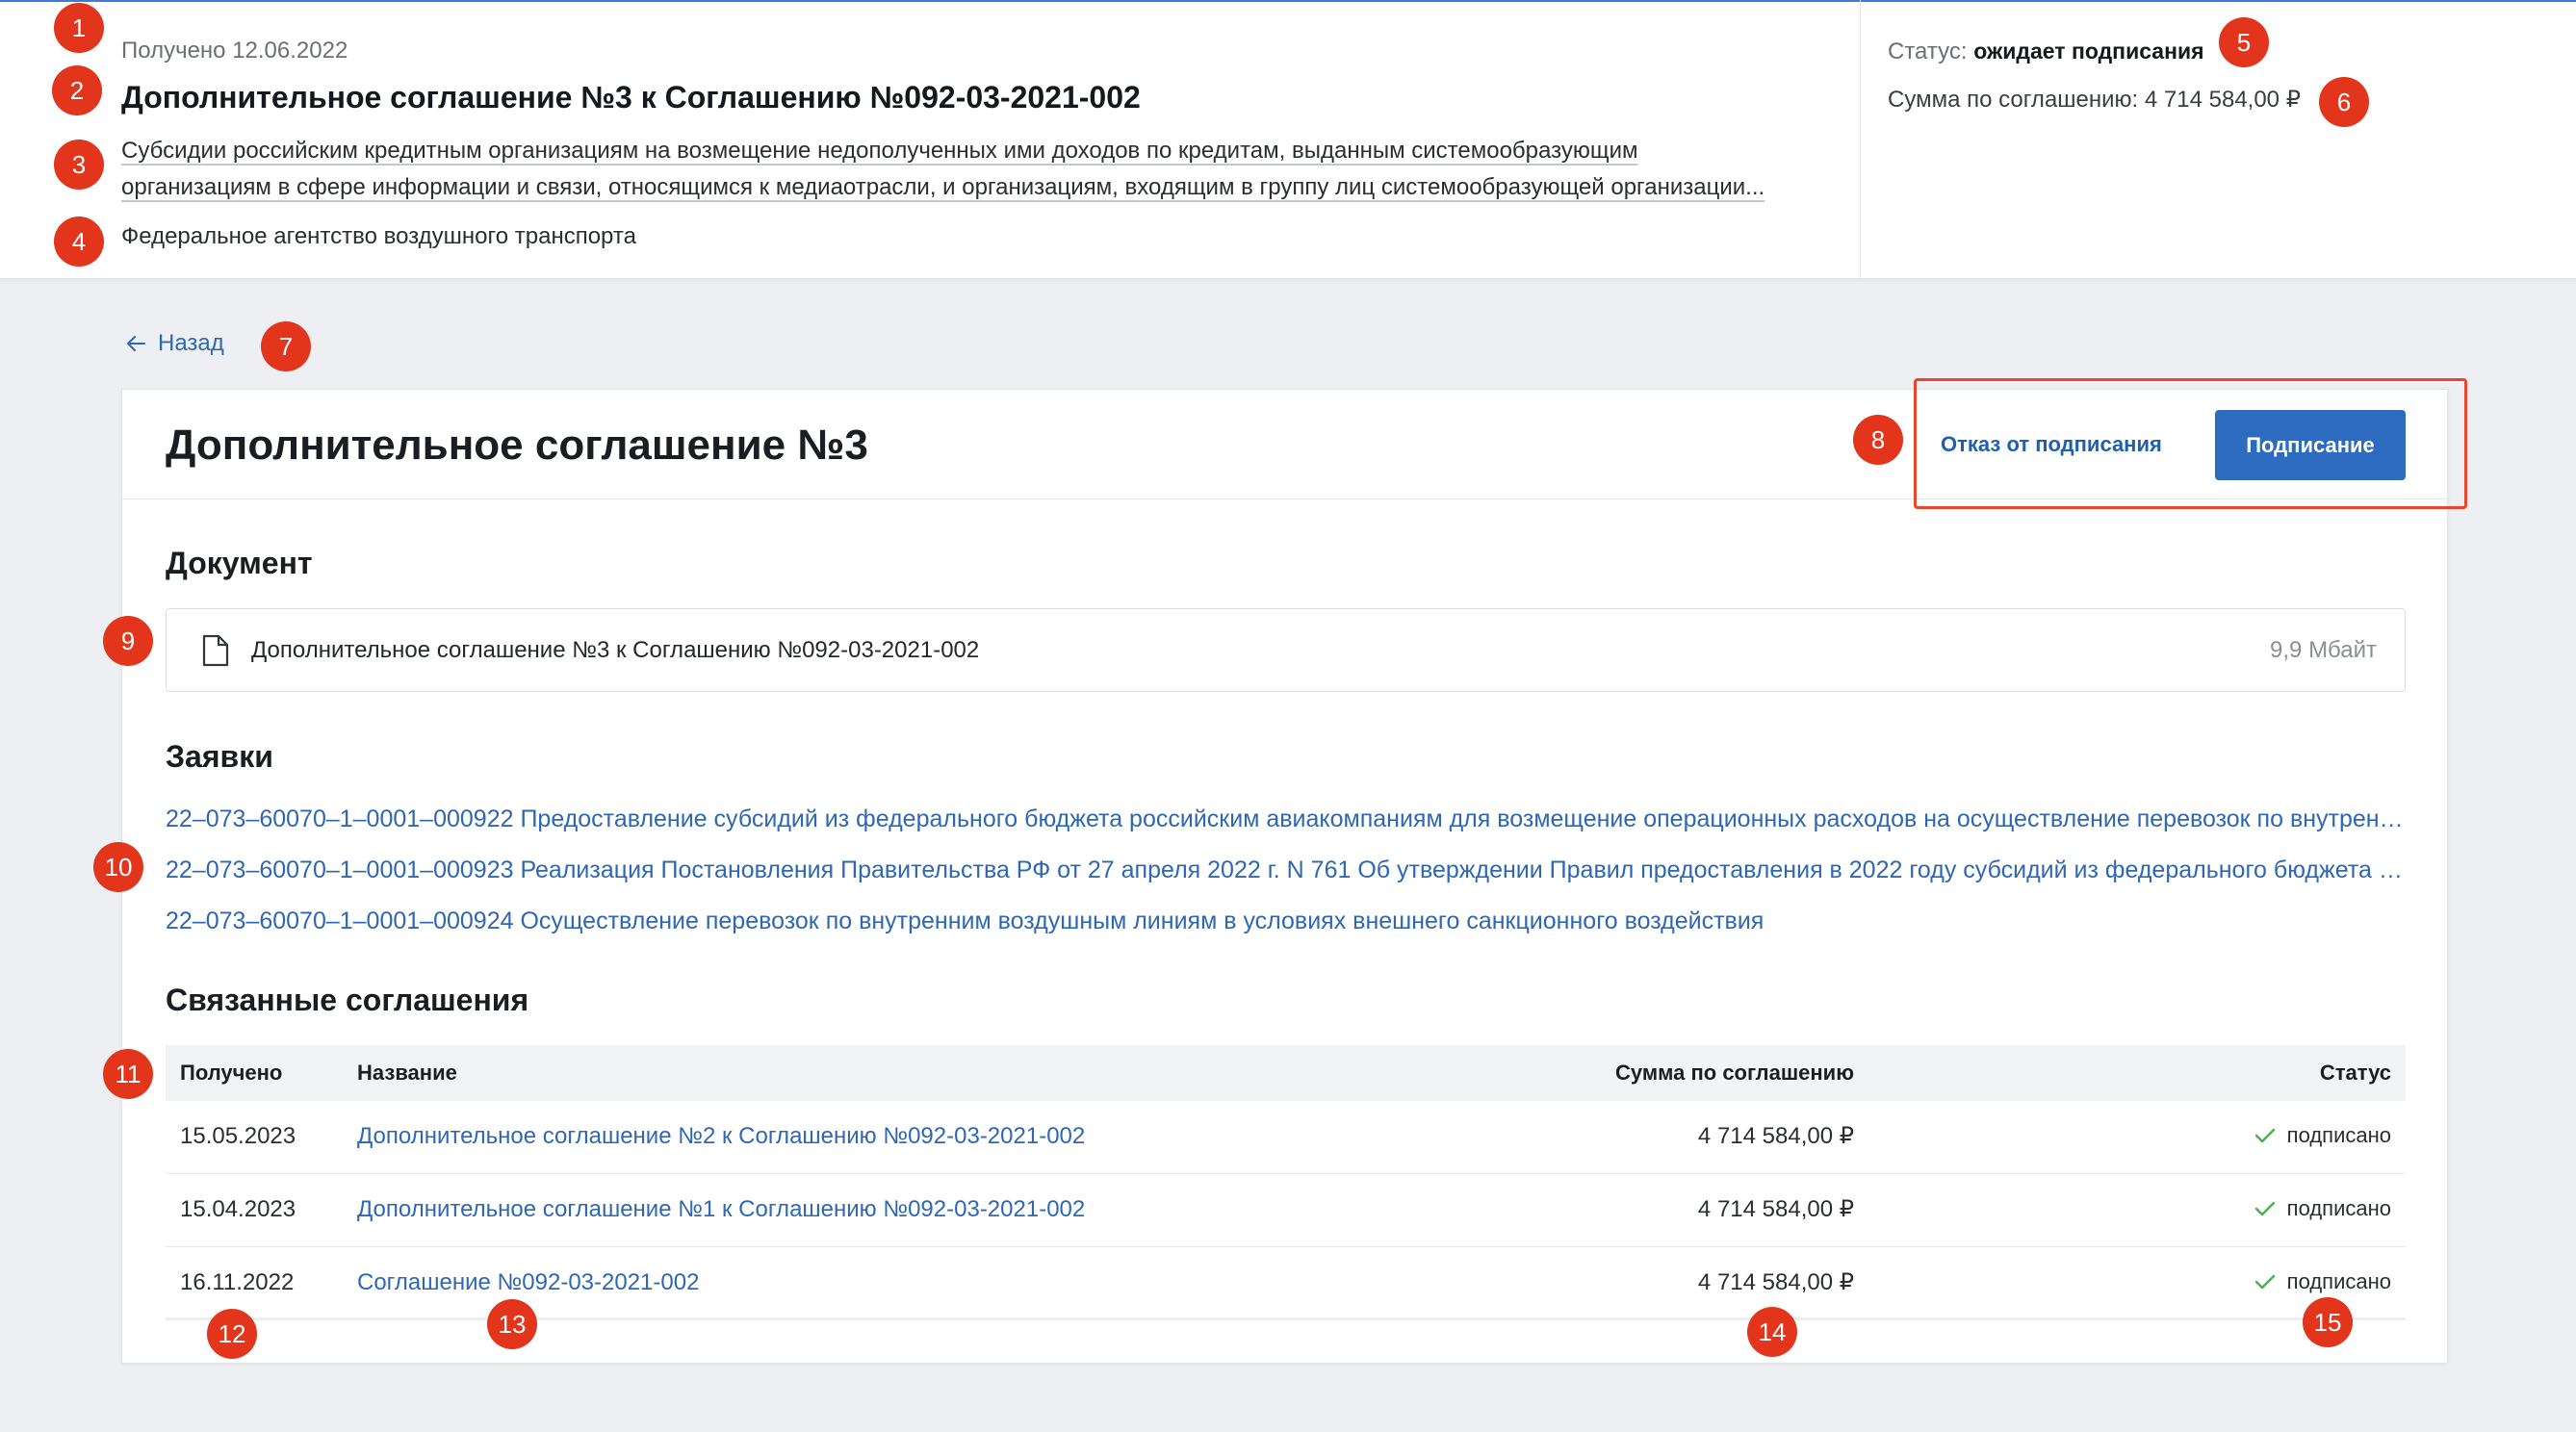 Image resolution: width=2576 pixels, height=1432 pixels. I want to click on column-header-name: Название, so click(407, 1073).